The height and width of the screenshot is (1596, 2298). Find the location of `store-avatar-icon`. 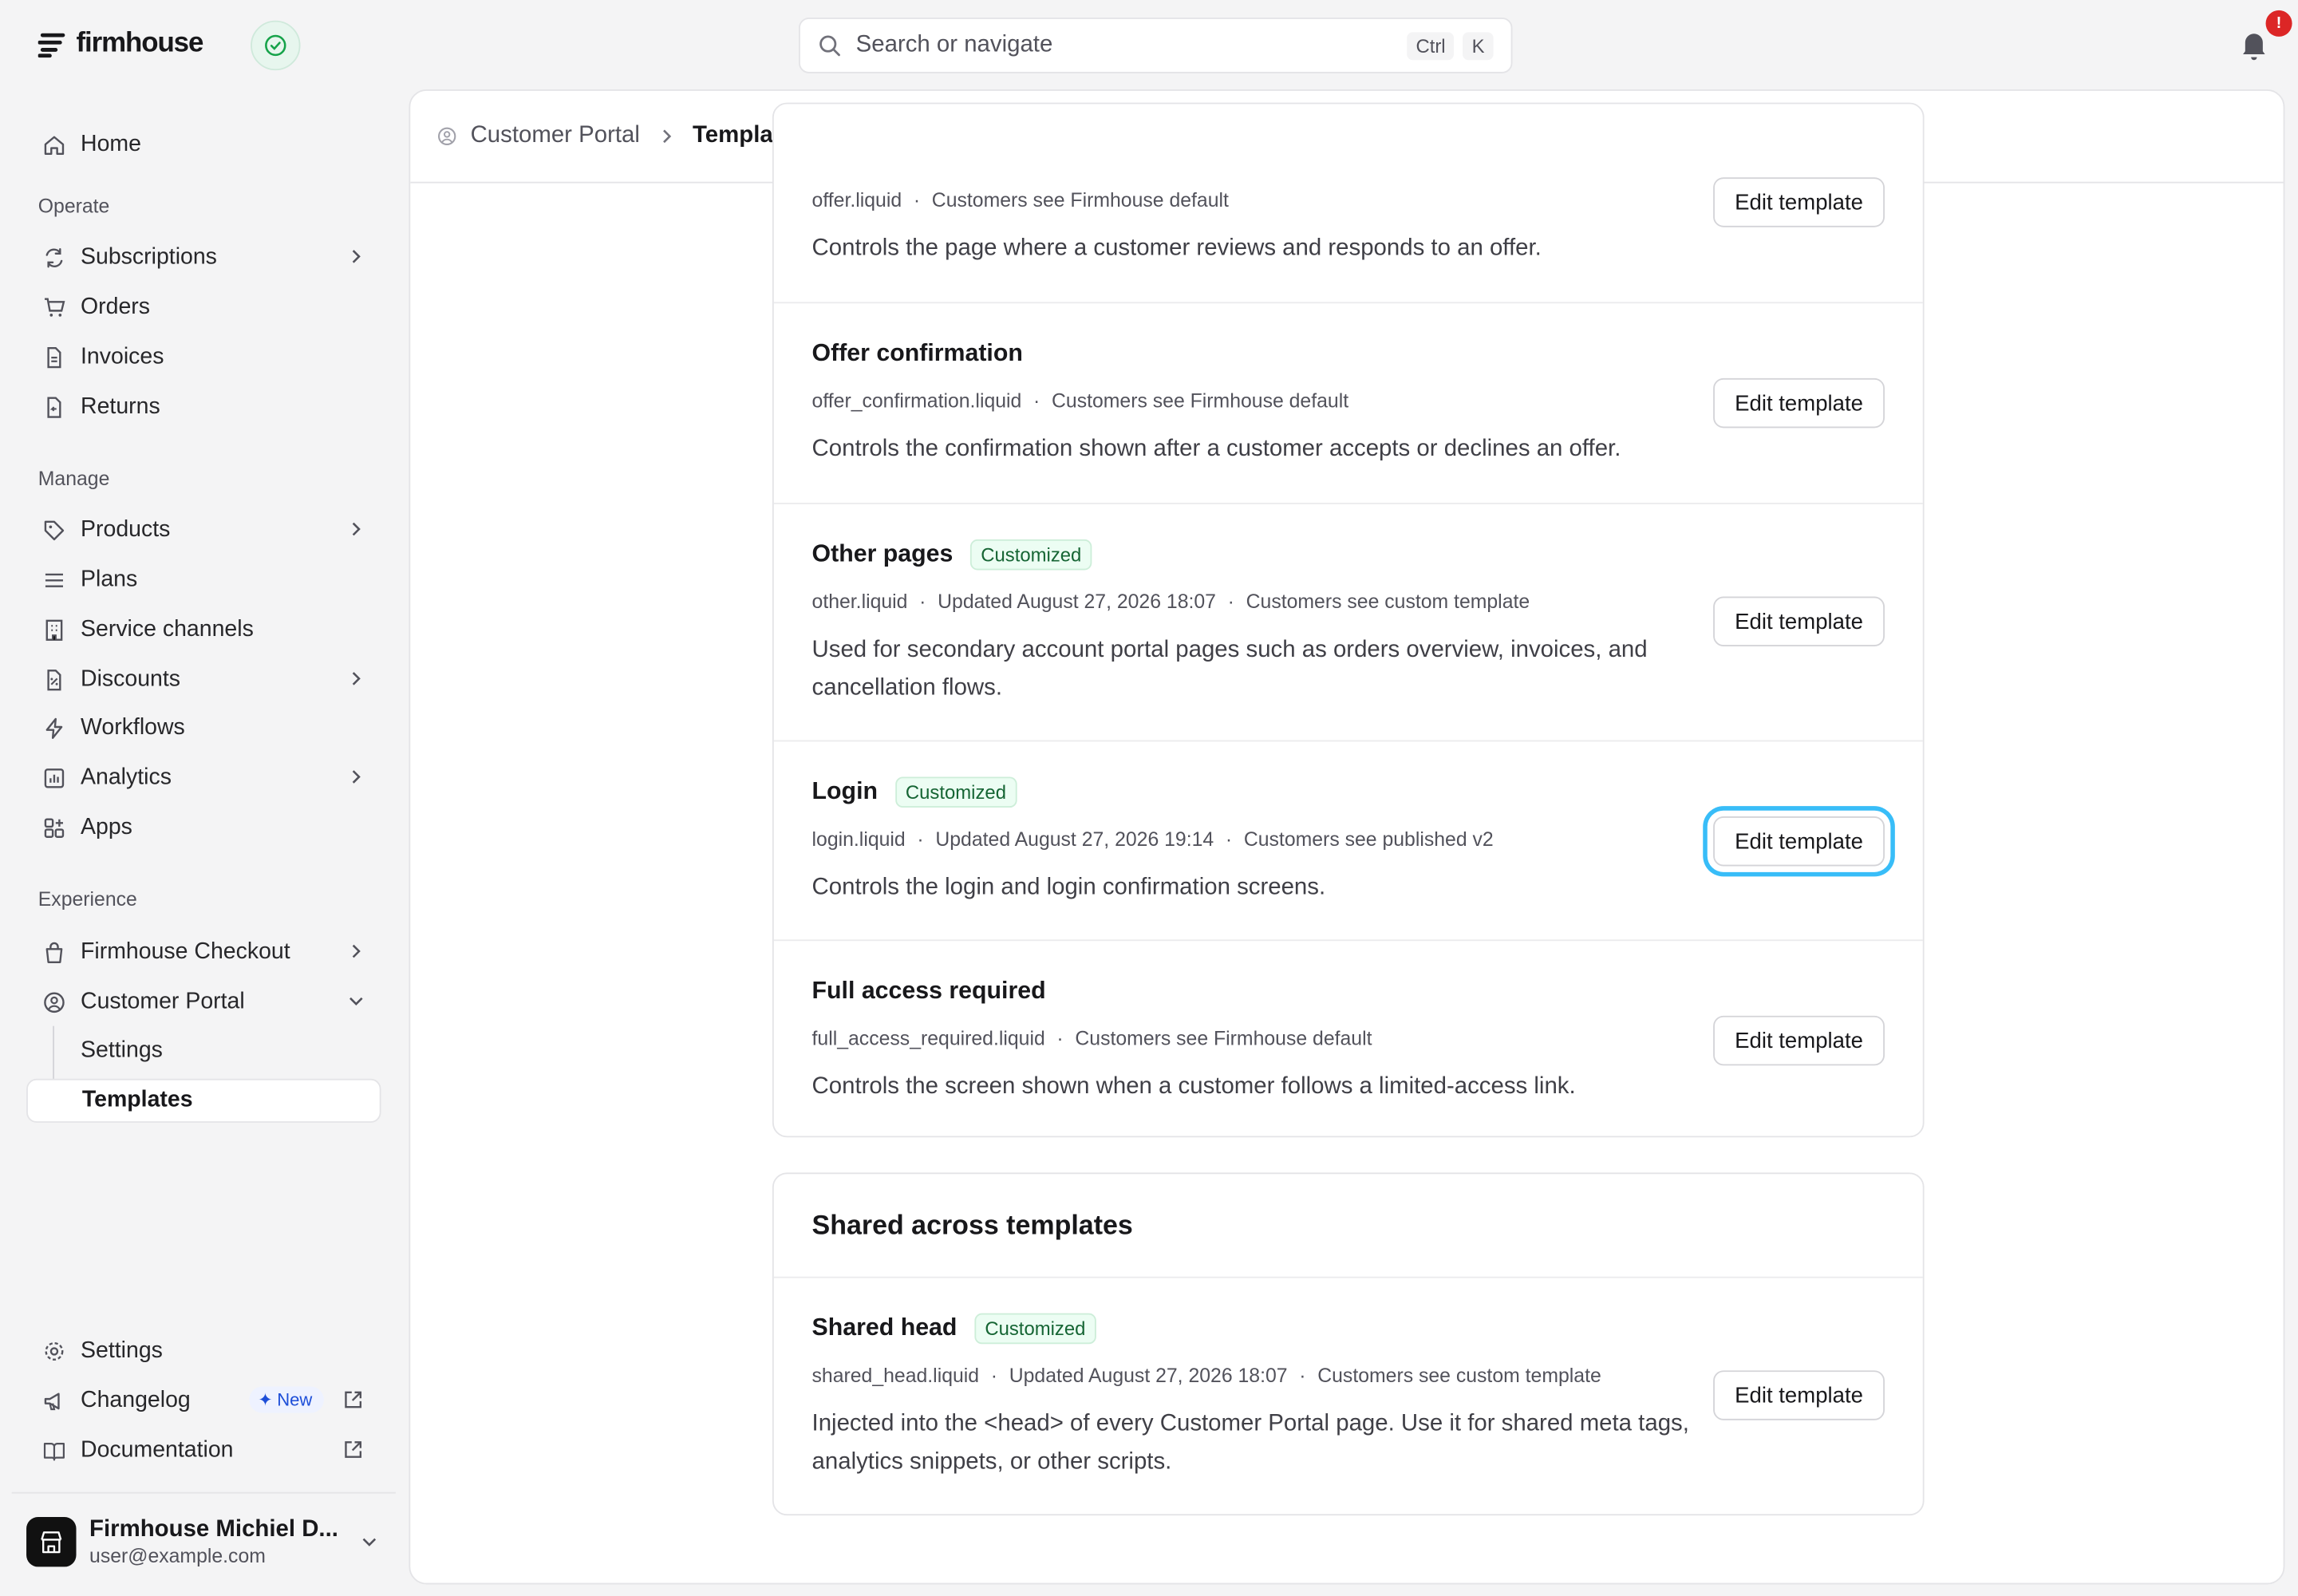

store-avatar-icon is located at coordinates (52, 1541).